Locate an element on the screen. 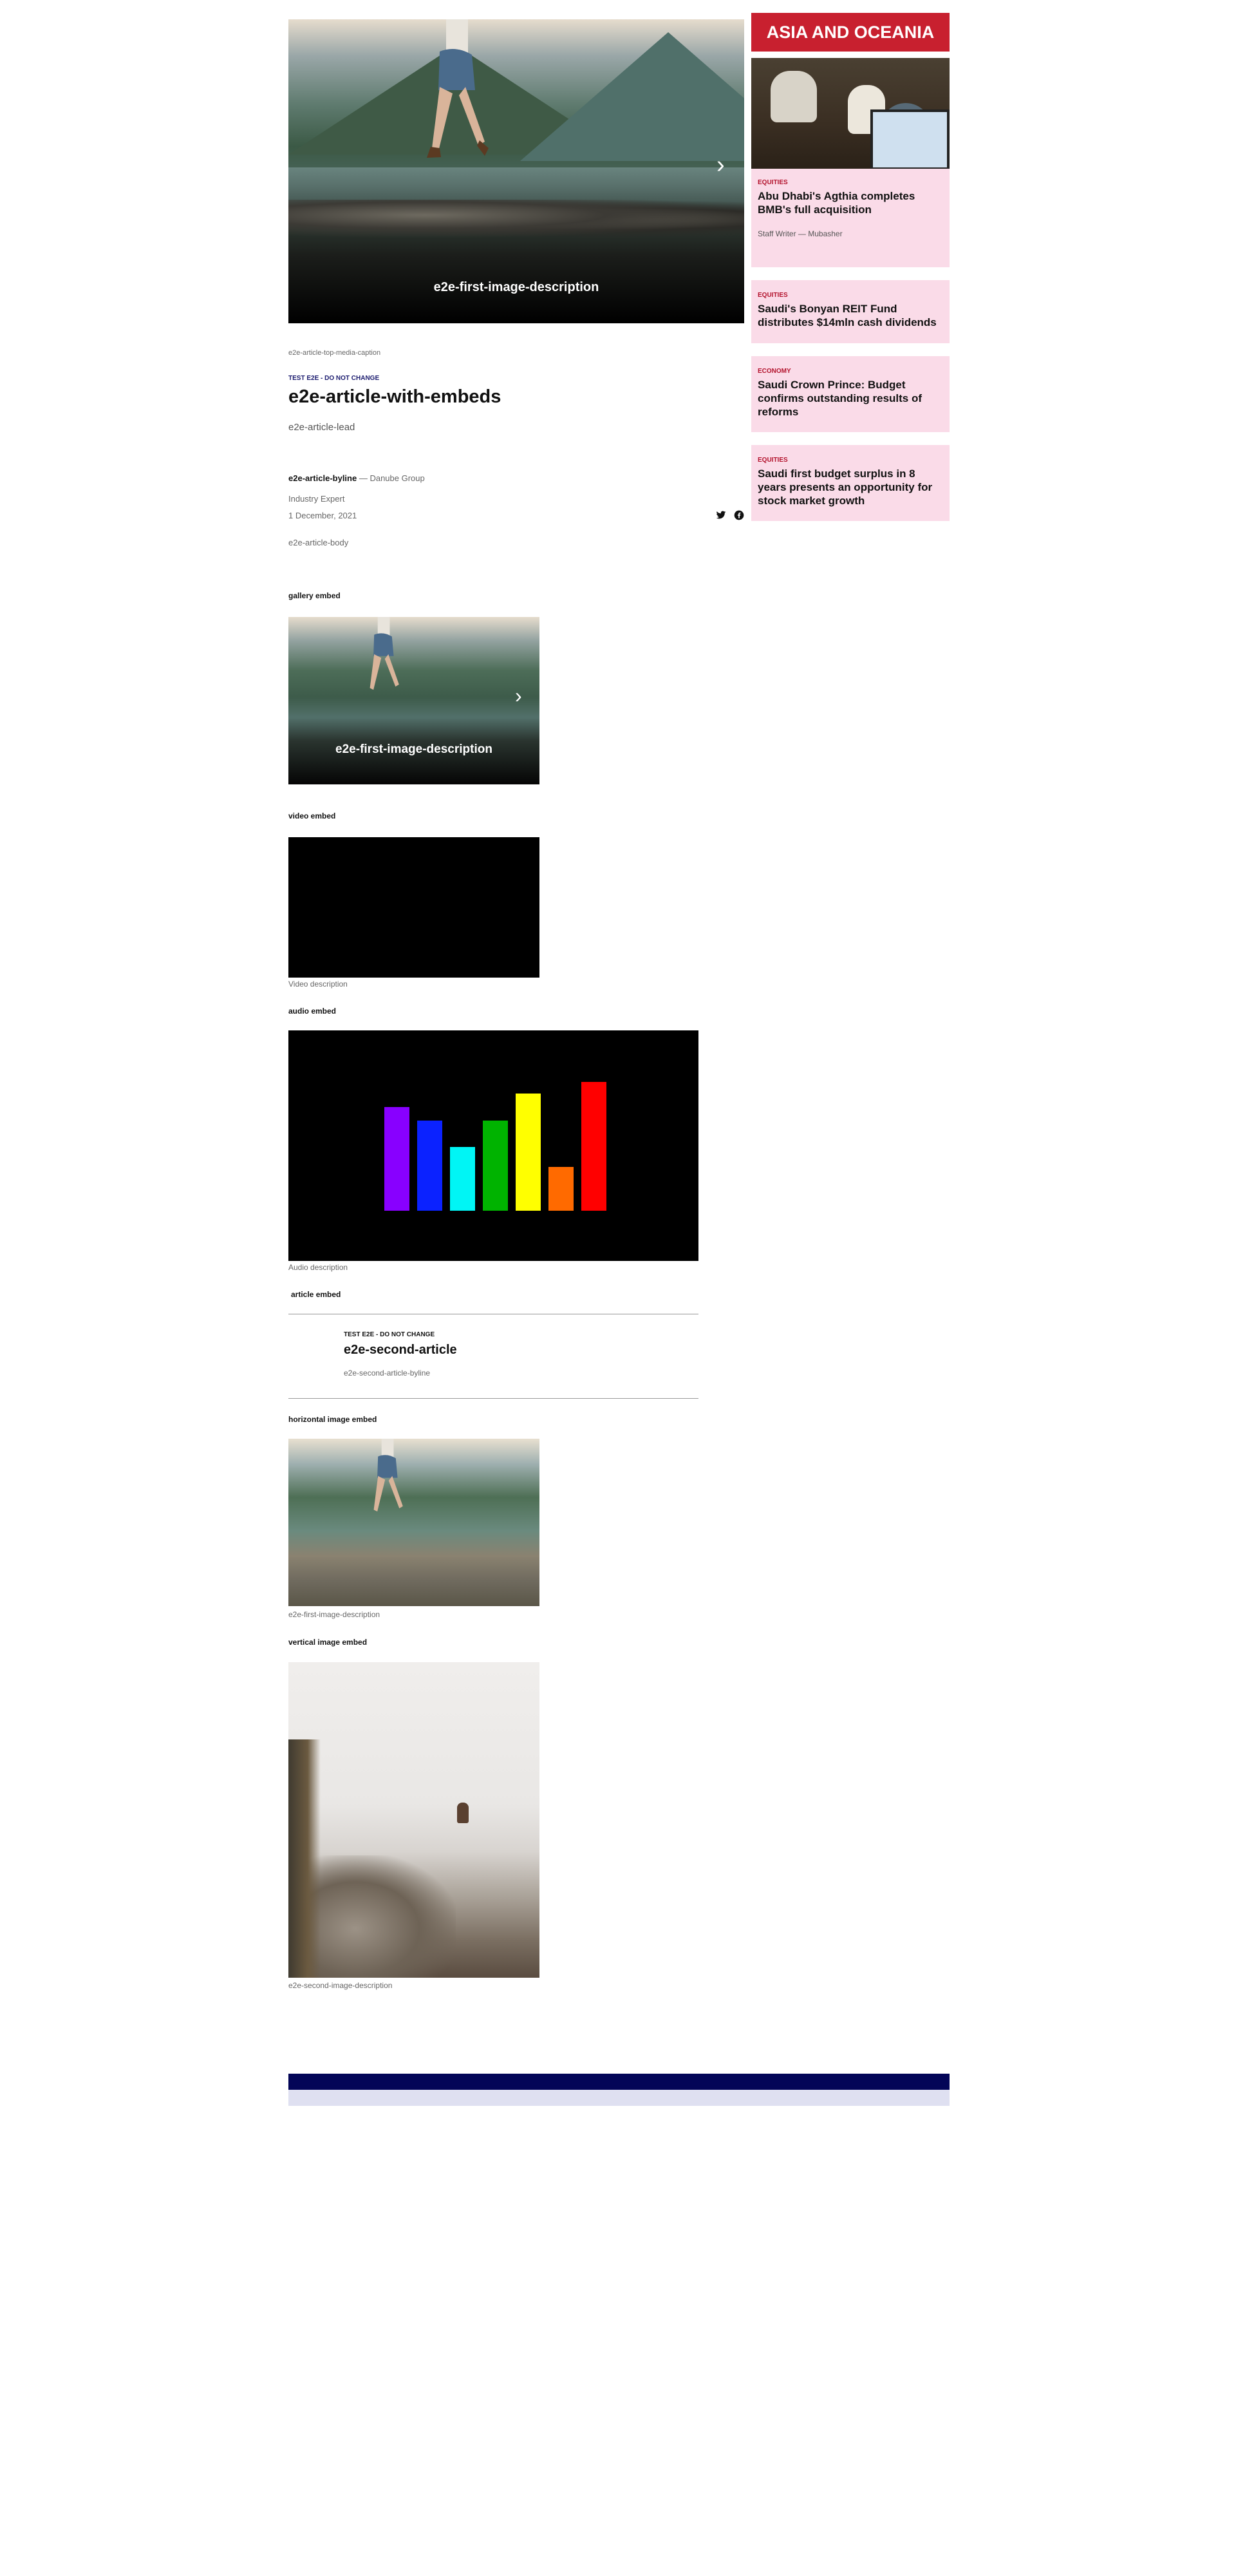 The width and height of the screenshot is (1236, 2576). audio-embed-label: audio embed is located at coordinates (312, 1011).